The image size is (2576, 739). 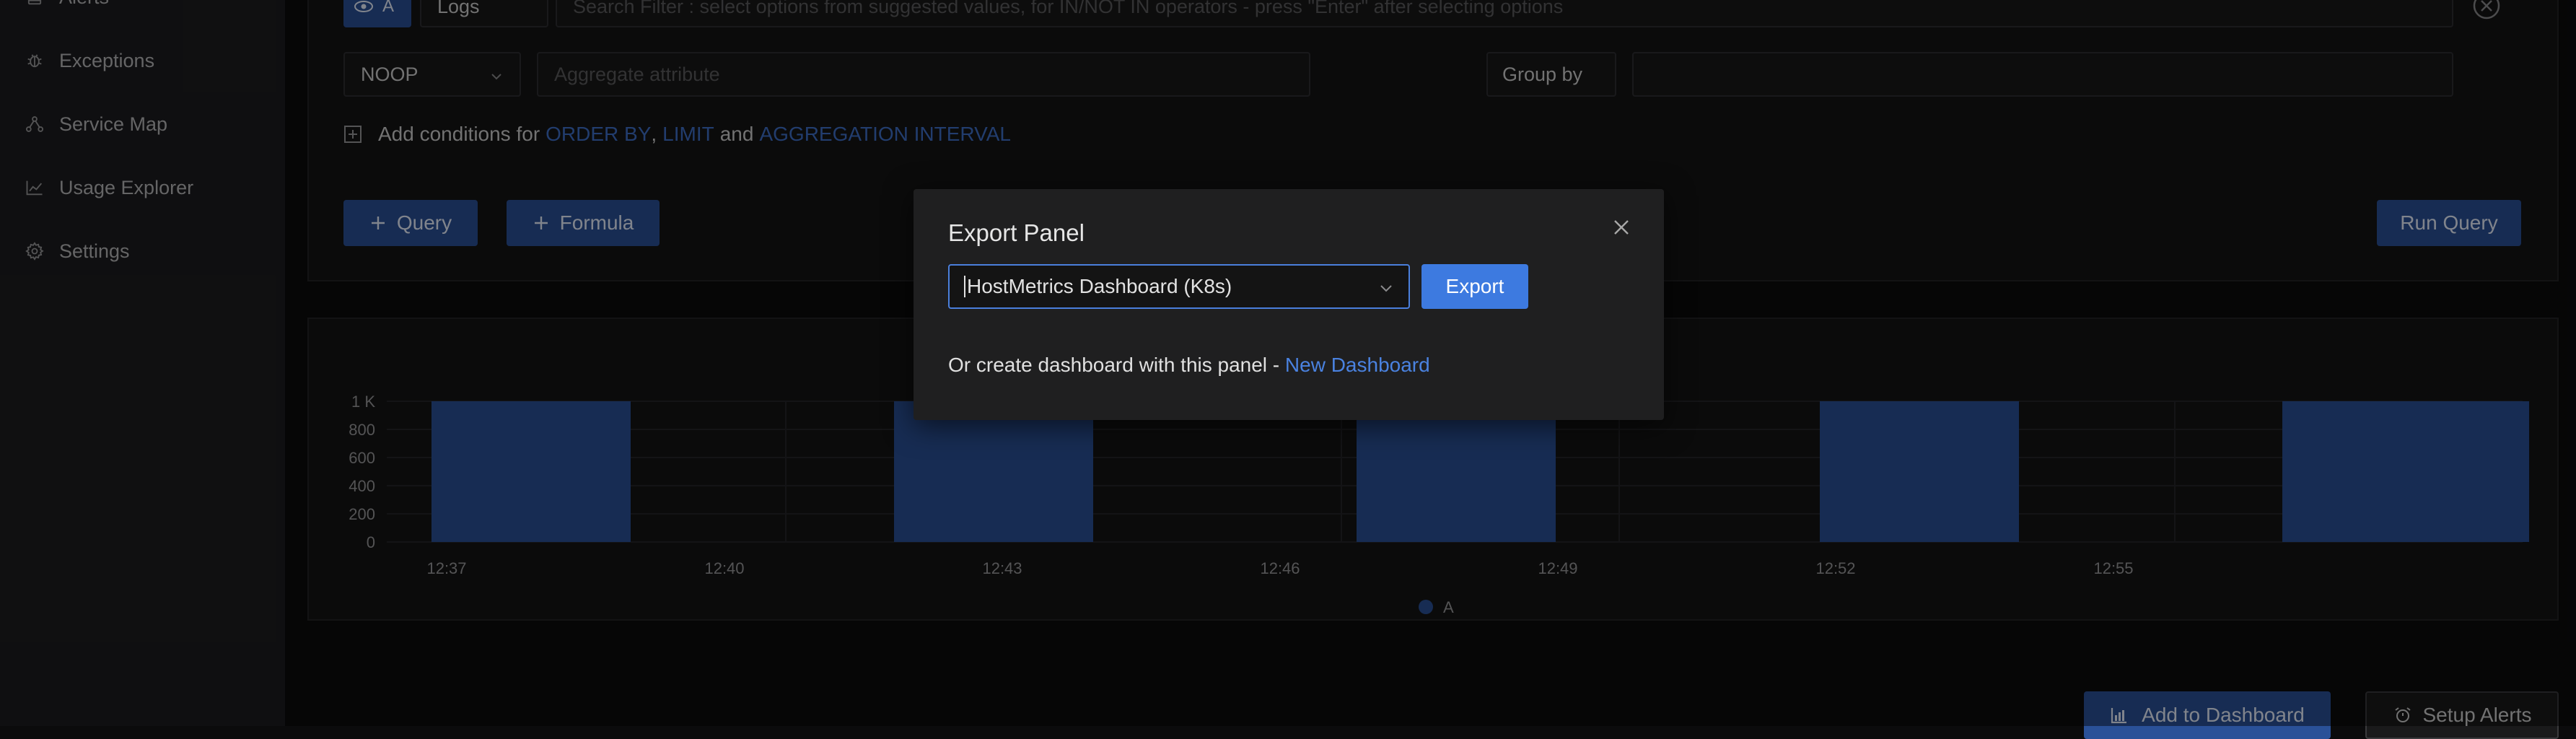 I want to click on chevron-down-icon, so click(x=1386, y=288).